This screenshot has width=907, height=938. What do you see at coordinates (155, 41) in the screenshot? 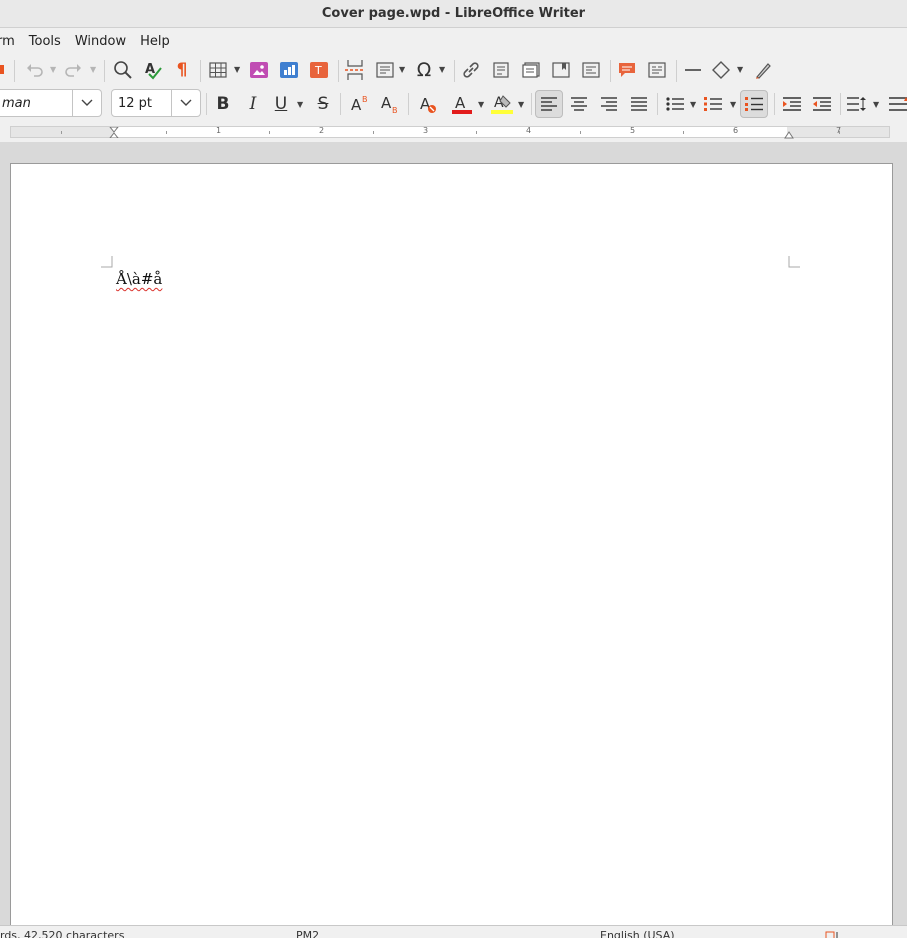
I see `menu-help: Help` at bounding box center [155, 41].